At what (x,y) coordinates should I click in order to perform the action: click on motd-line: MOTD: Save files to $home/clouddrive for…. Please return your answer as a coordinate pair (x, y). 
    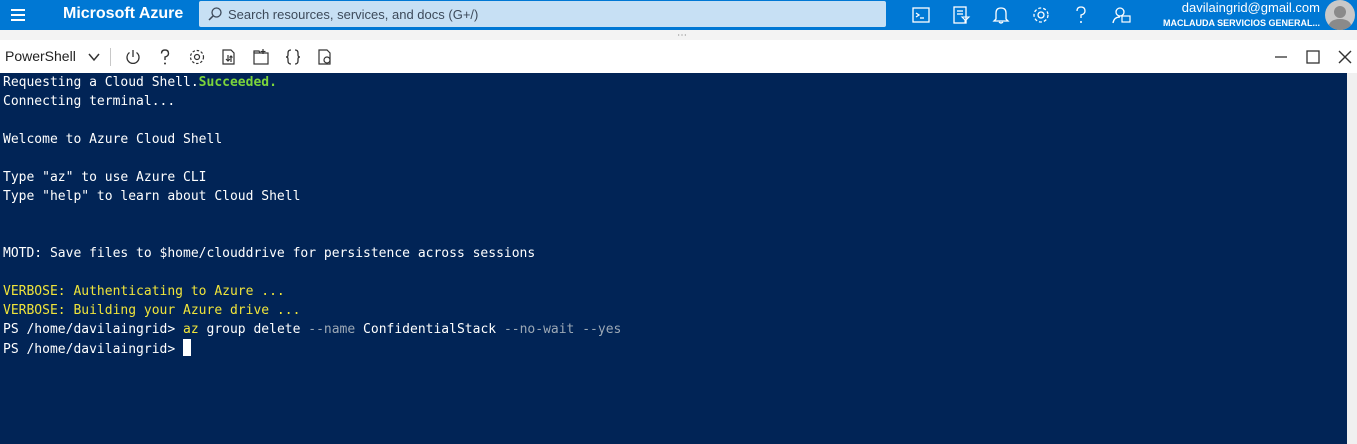
    Looking at the image, I should click on (269, 253).